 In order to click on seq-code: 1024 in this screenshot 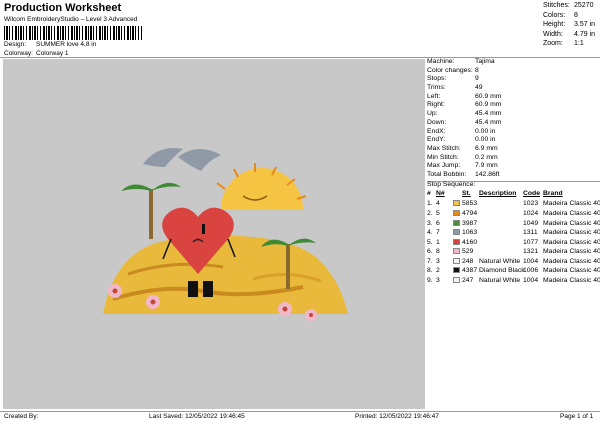, I will do `click(531, 213)`.